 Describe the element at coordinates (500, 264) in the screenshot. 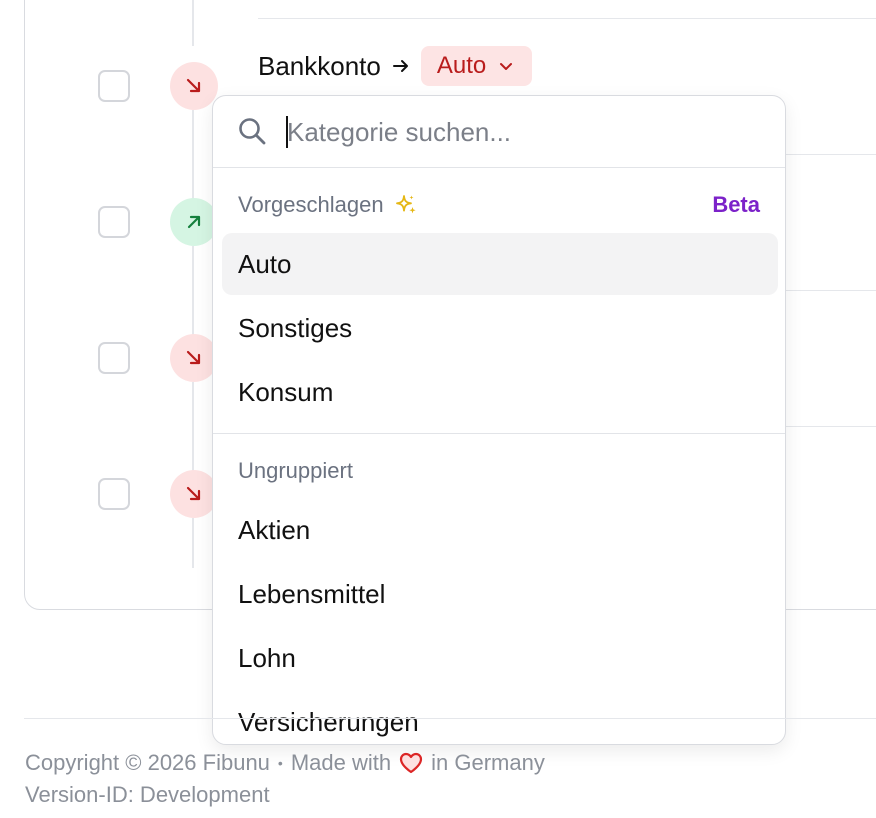

I see `category-option: Auto` at that location.